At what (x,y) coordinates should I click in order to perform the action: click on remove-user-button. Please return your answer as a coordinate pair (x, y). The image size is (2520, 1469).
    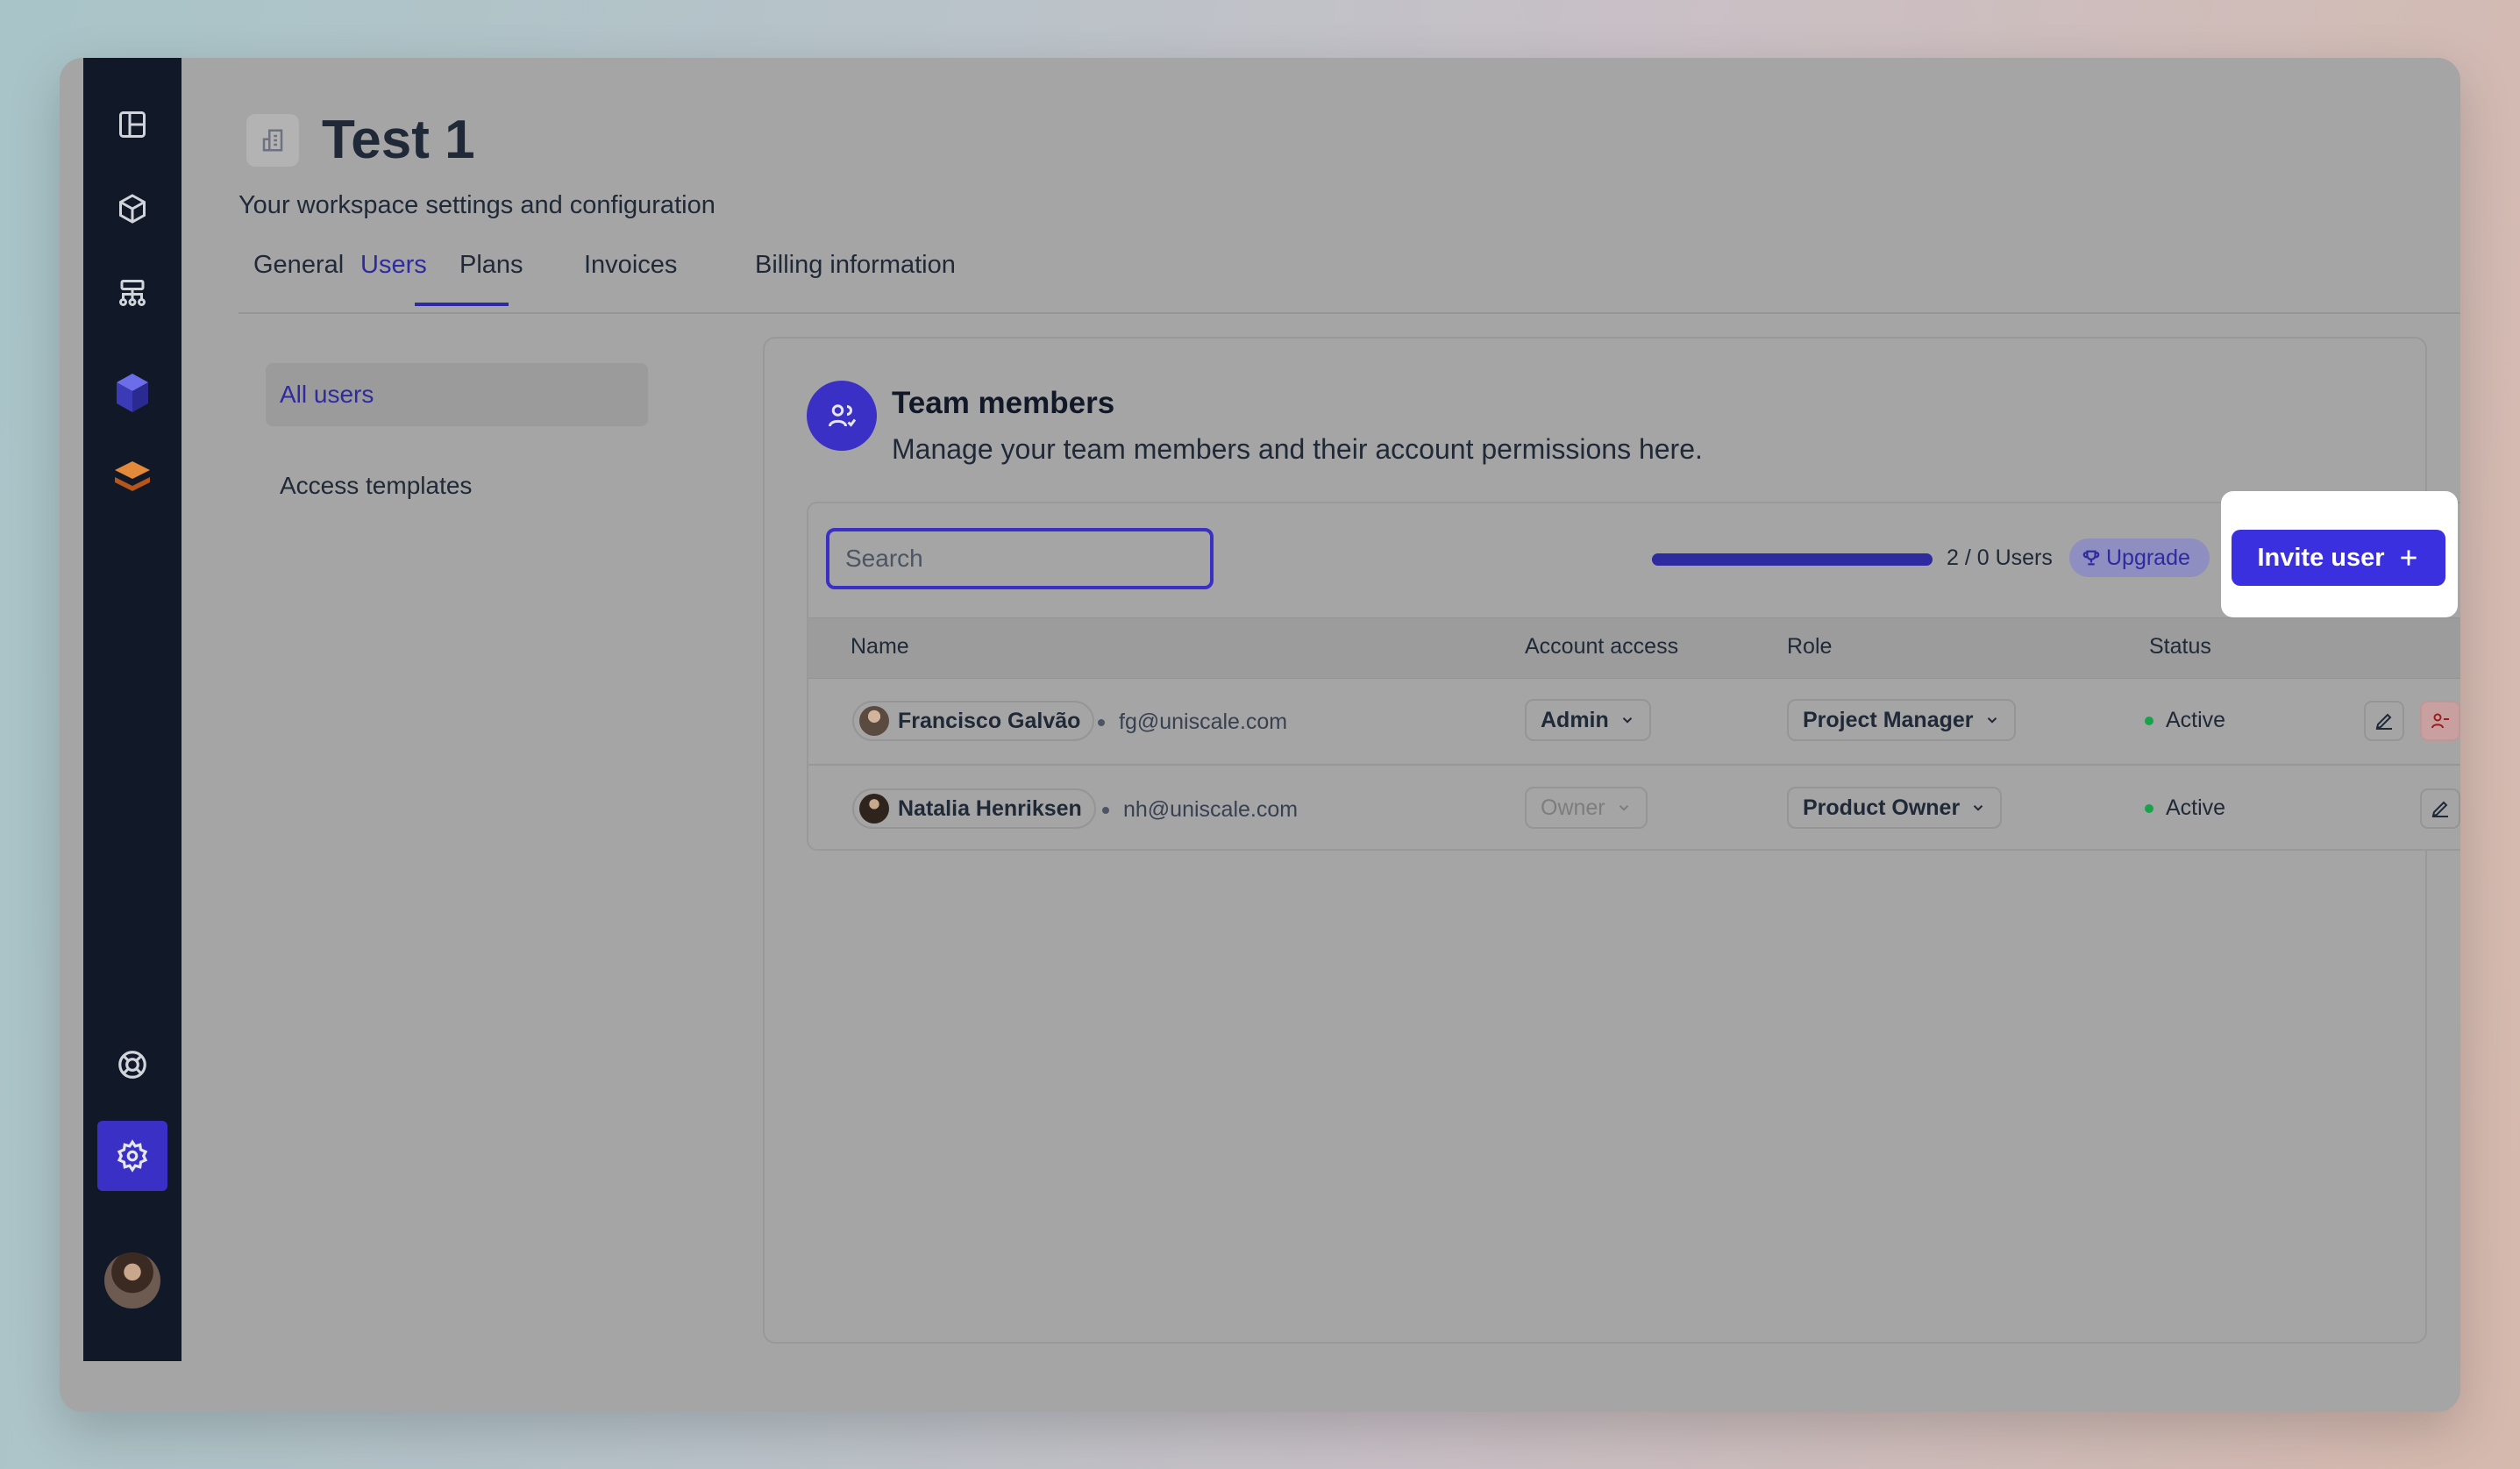
    Looking at the image, I should click on (2440, 721).